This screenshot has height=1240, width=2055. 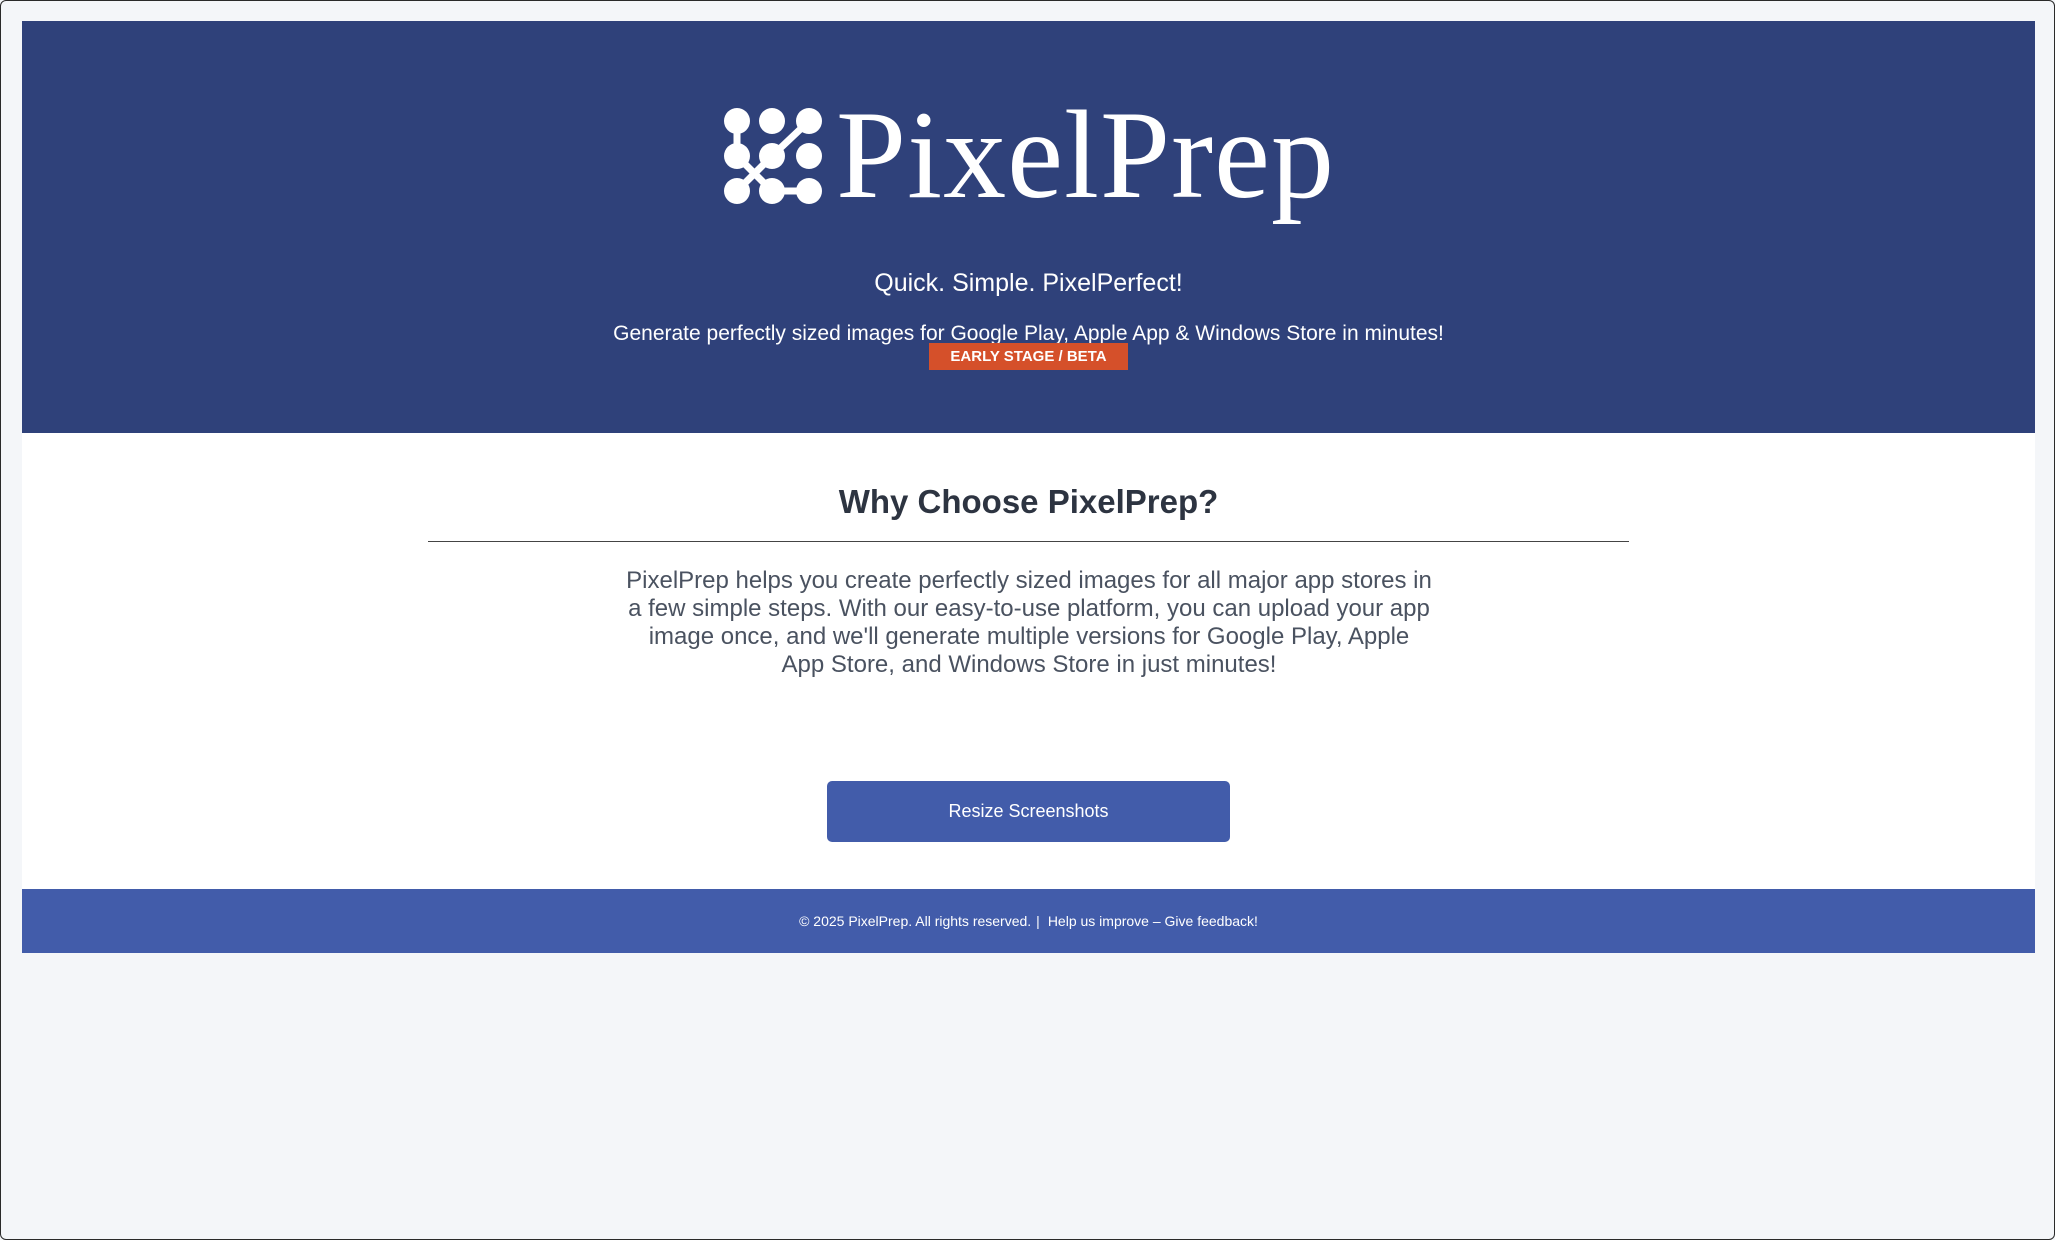 I want to click on brand-name: PixelPrep, so click(x=1085, y=155).